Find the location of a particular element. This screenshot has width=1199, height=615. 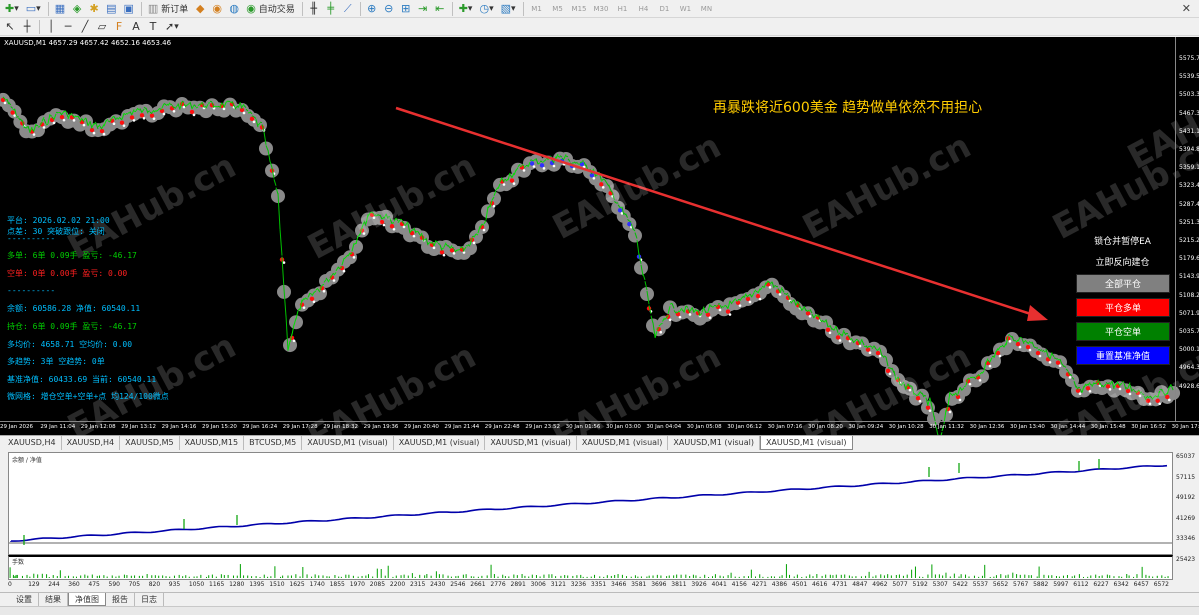

metaeditor-icon: ◆ is located at coordinates (200, 8).